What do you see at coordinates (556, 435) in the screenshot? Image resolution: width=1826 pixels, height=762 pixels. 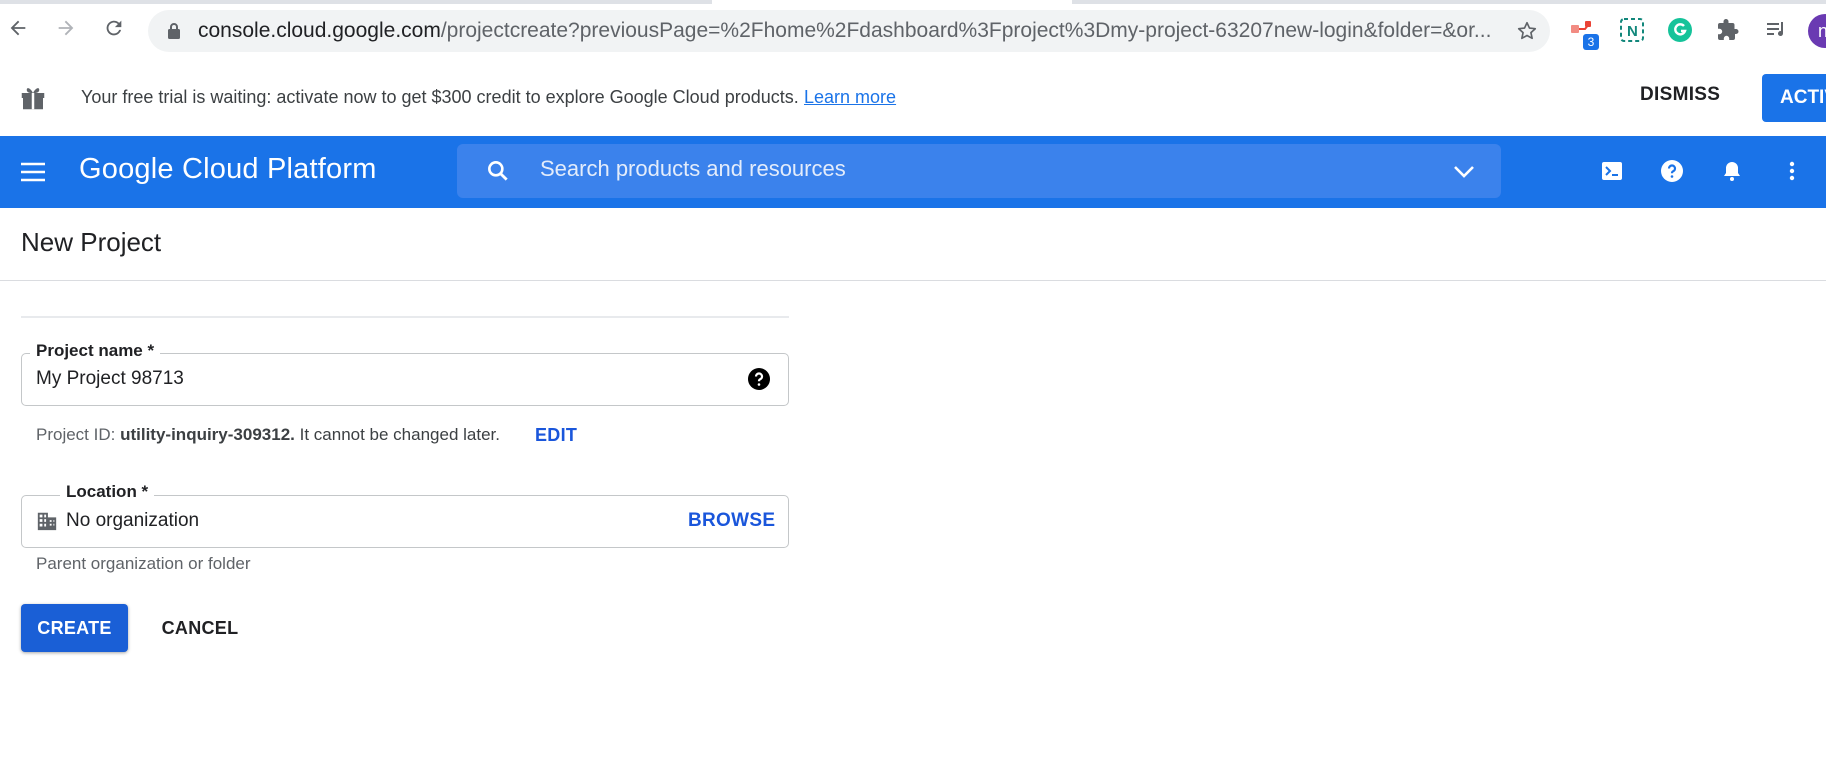 I see `edit-project-id-button: EDIT` at bounding box center [556, 435].